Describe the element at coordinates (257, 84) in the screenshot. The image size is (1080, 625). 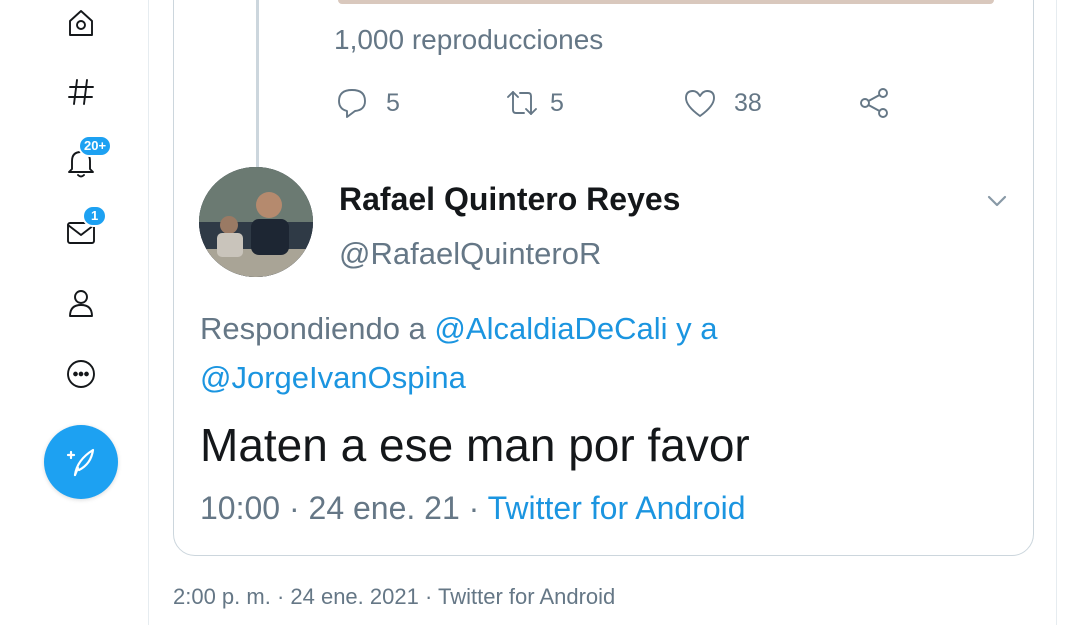
I see `thread-connector-line` at that location.